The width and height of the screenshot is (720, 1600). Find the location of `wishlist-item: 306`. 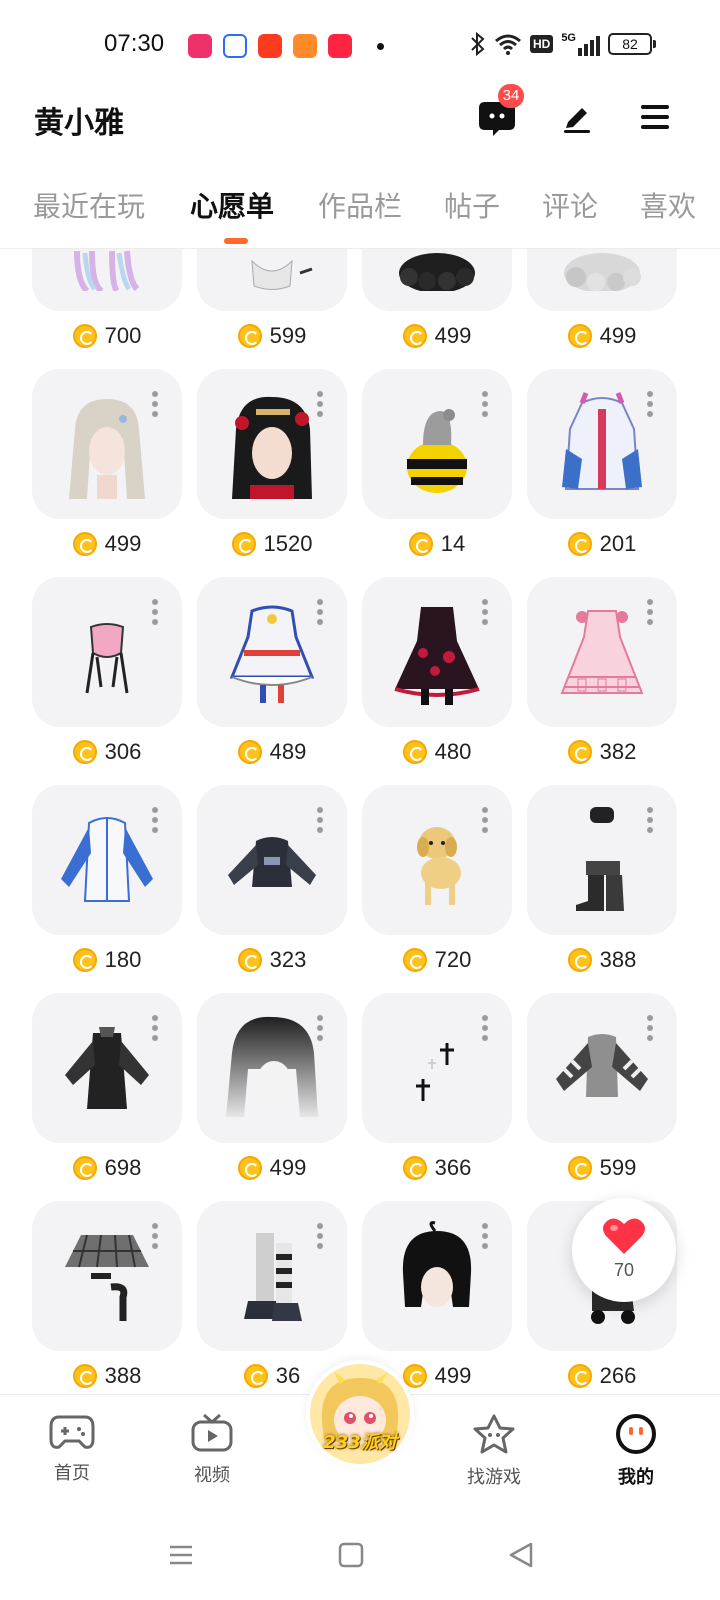

wishlist-item: 306 is located at coordinates (107, 677).